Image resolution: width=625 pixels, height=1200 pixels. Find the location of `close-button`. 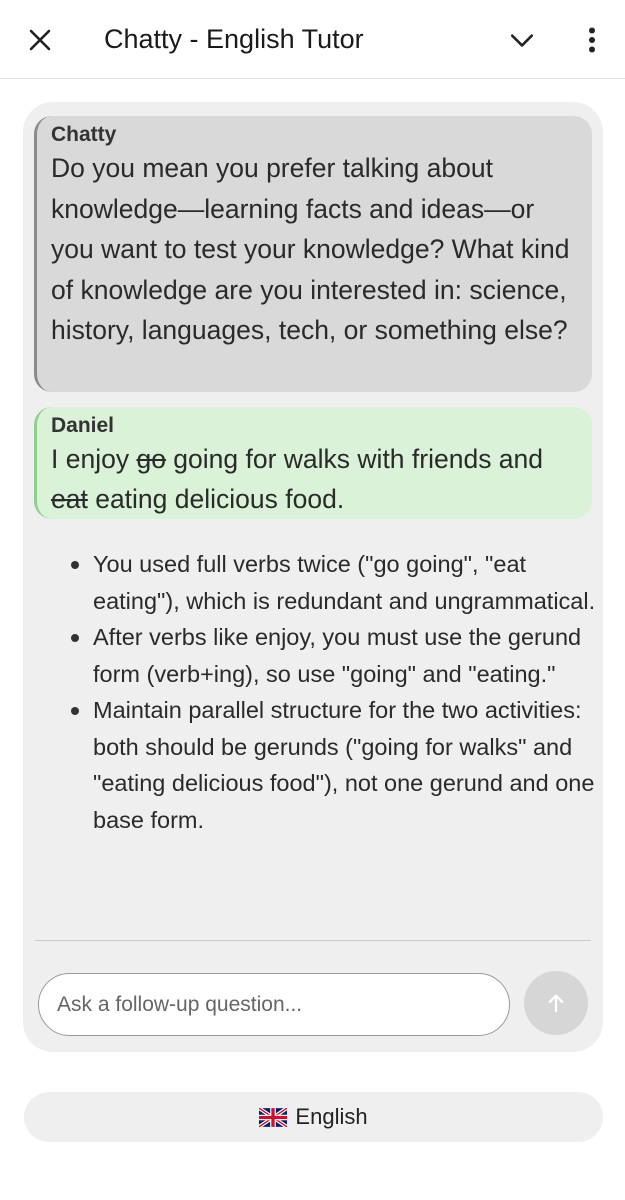

close-button is located at coordinates (40, 40).